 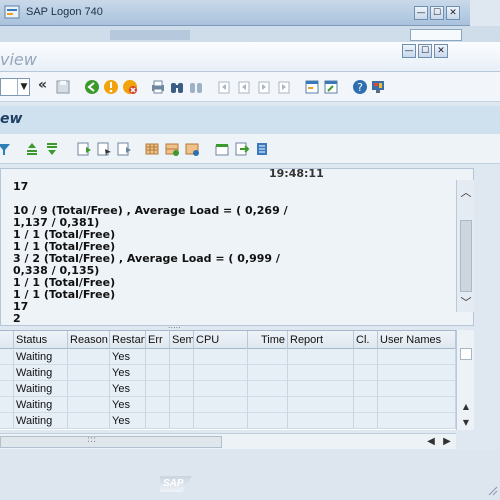 I want to click on next-page-icon, so click(x=264, y=87).